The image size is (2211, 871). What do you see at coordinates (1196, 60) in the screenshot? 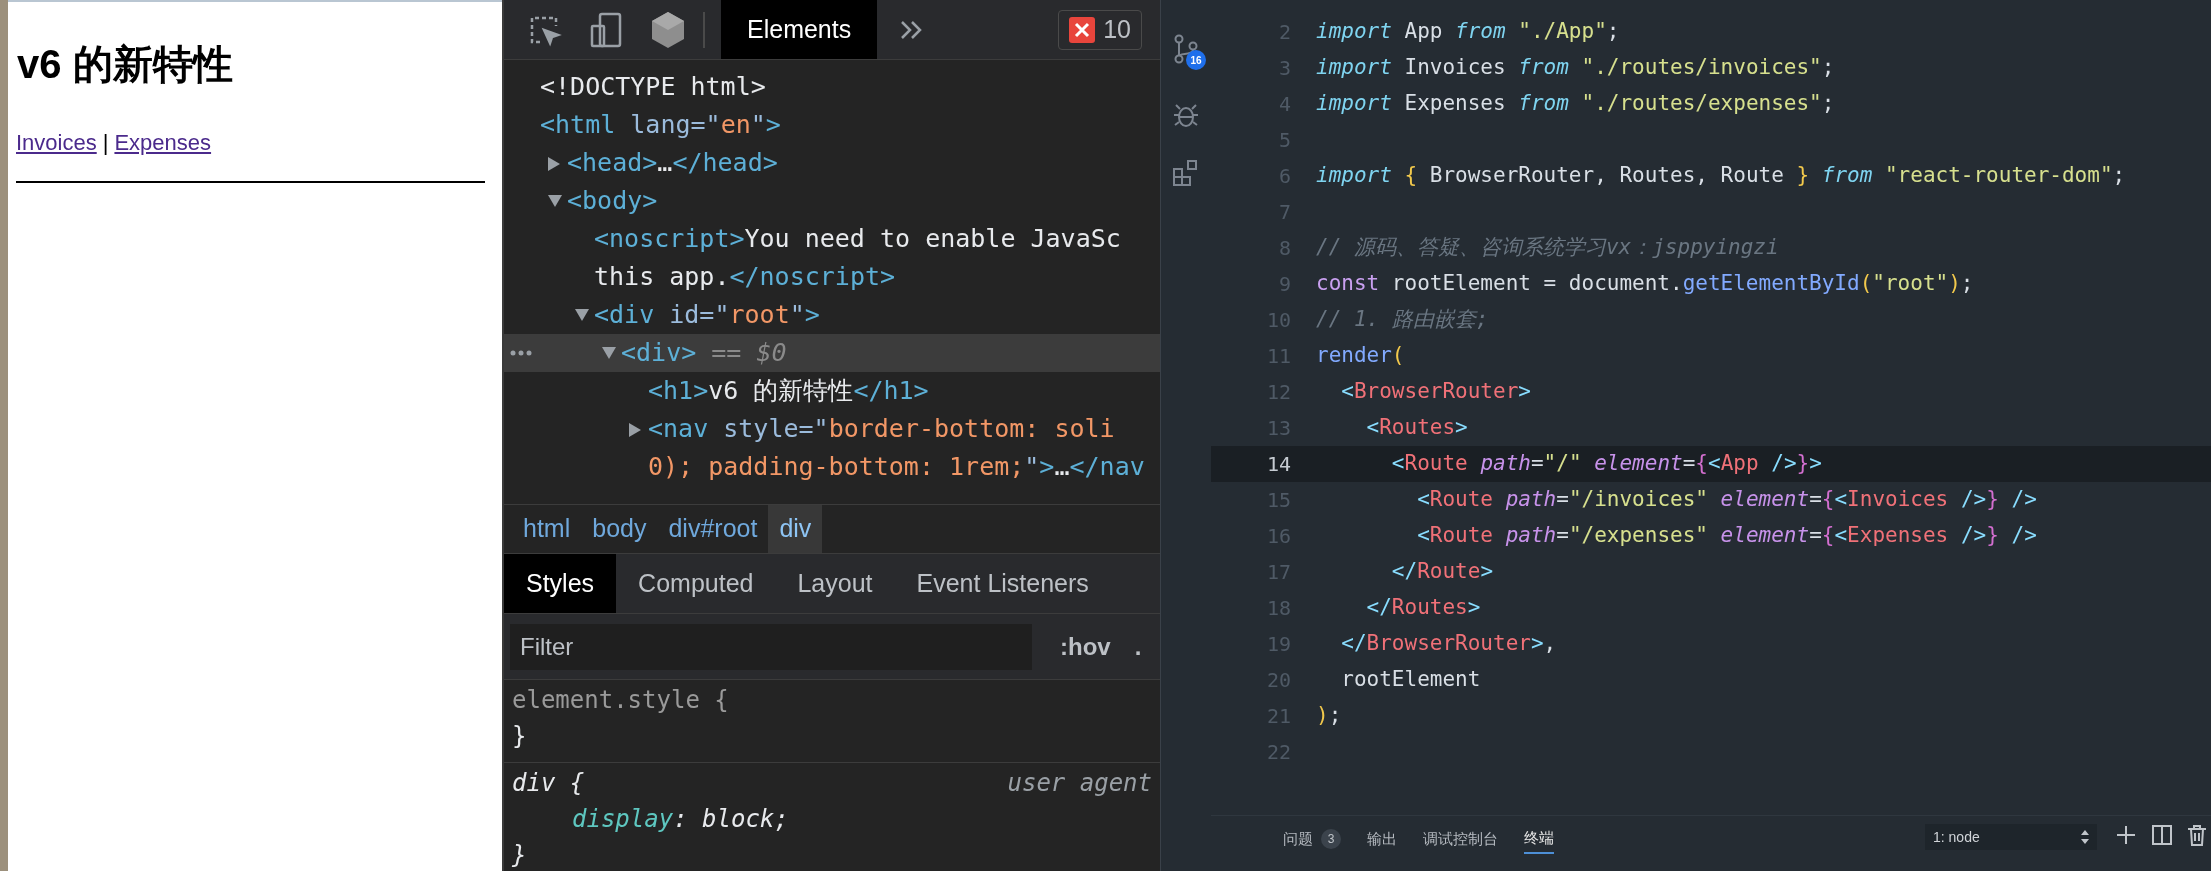
I see `notification-count: 16` at bounding box center [1196, 60].